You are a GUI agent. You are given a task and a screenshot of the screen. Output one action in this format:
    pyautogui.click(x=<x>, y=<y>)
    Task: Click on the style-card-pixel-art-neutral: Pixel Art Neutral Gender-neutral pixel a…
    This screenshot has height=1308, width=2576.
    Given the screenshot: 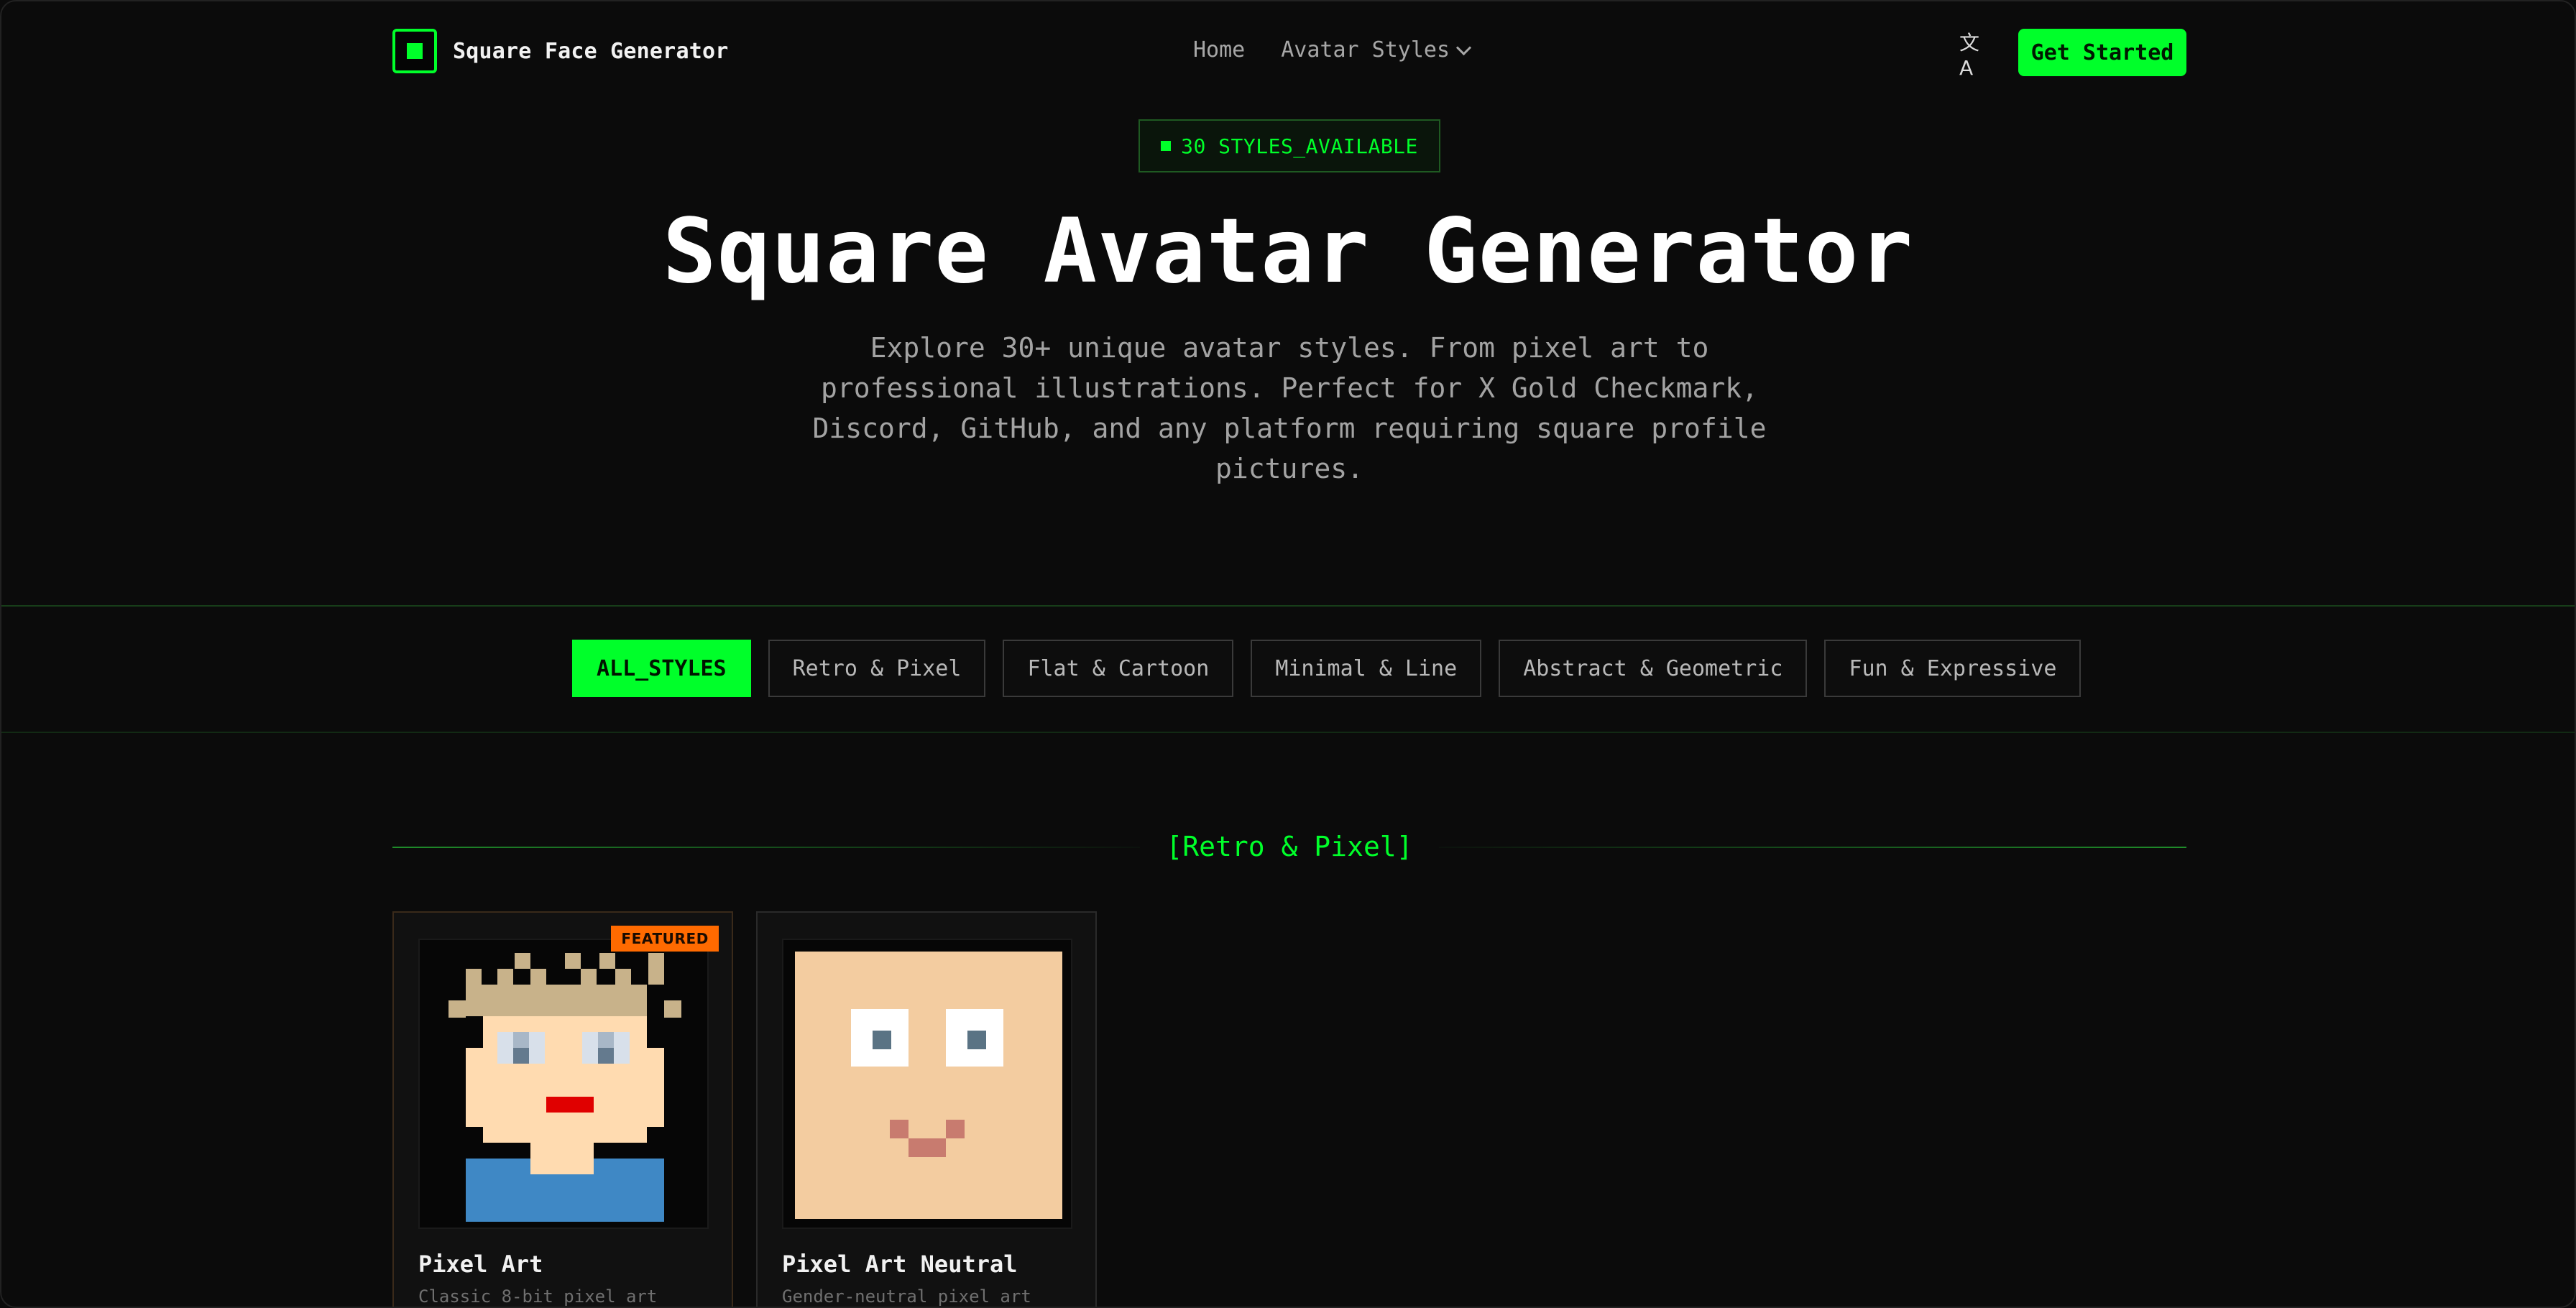 What is the action you would take?
    pyautogui.click(x=926, y=1109)
    